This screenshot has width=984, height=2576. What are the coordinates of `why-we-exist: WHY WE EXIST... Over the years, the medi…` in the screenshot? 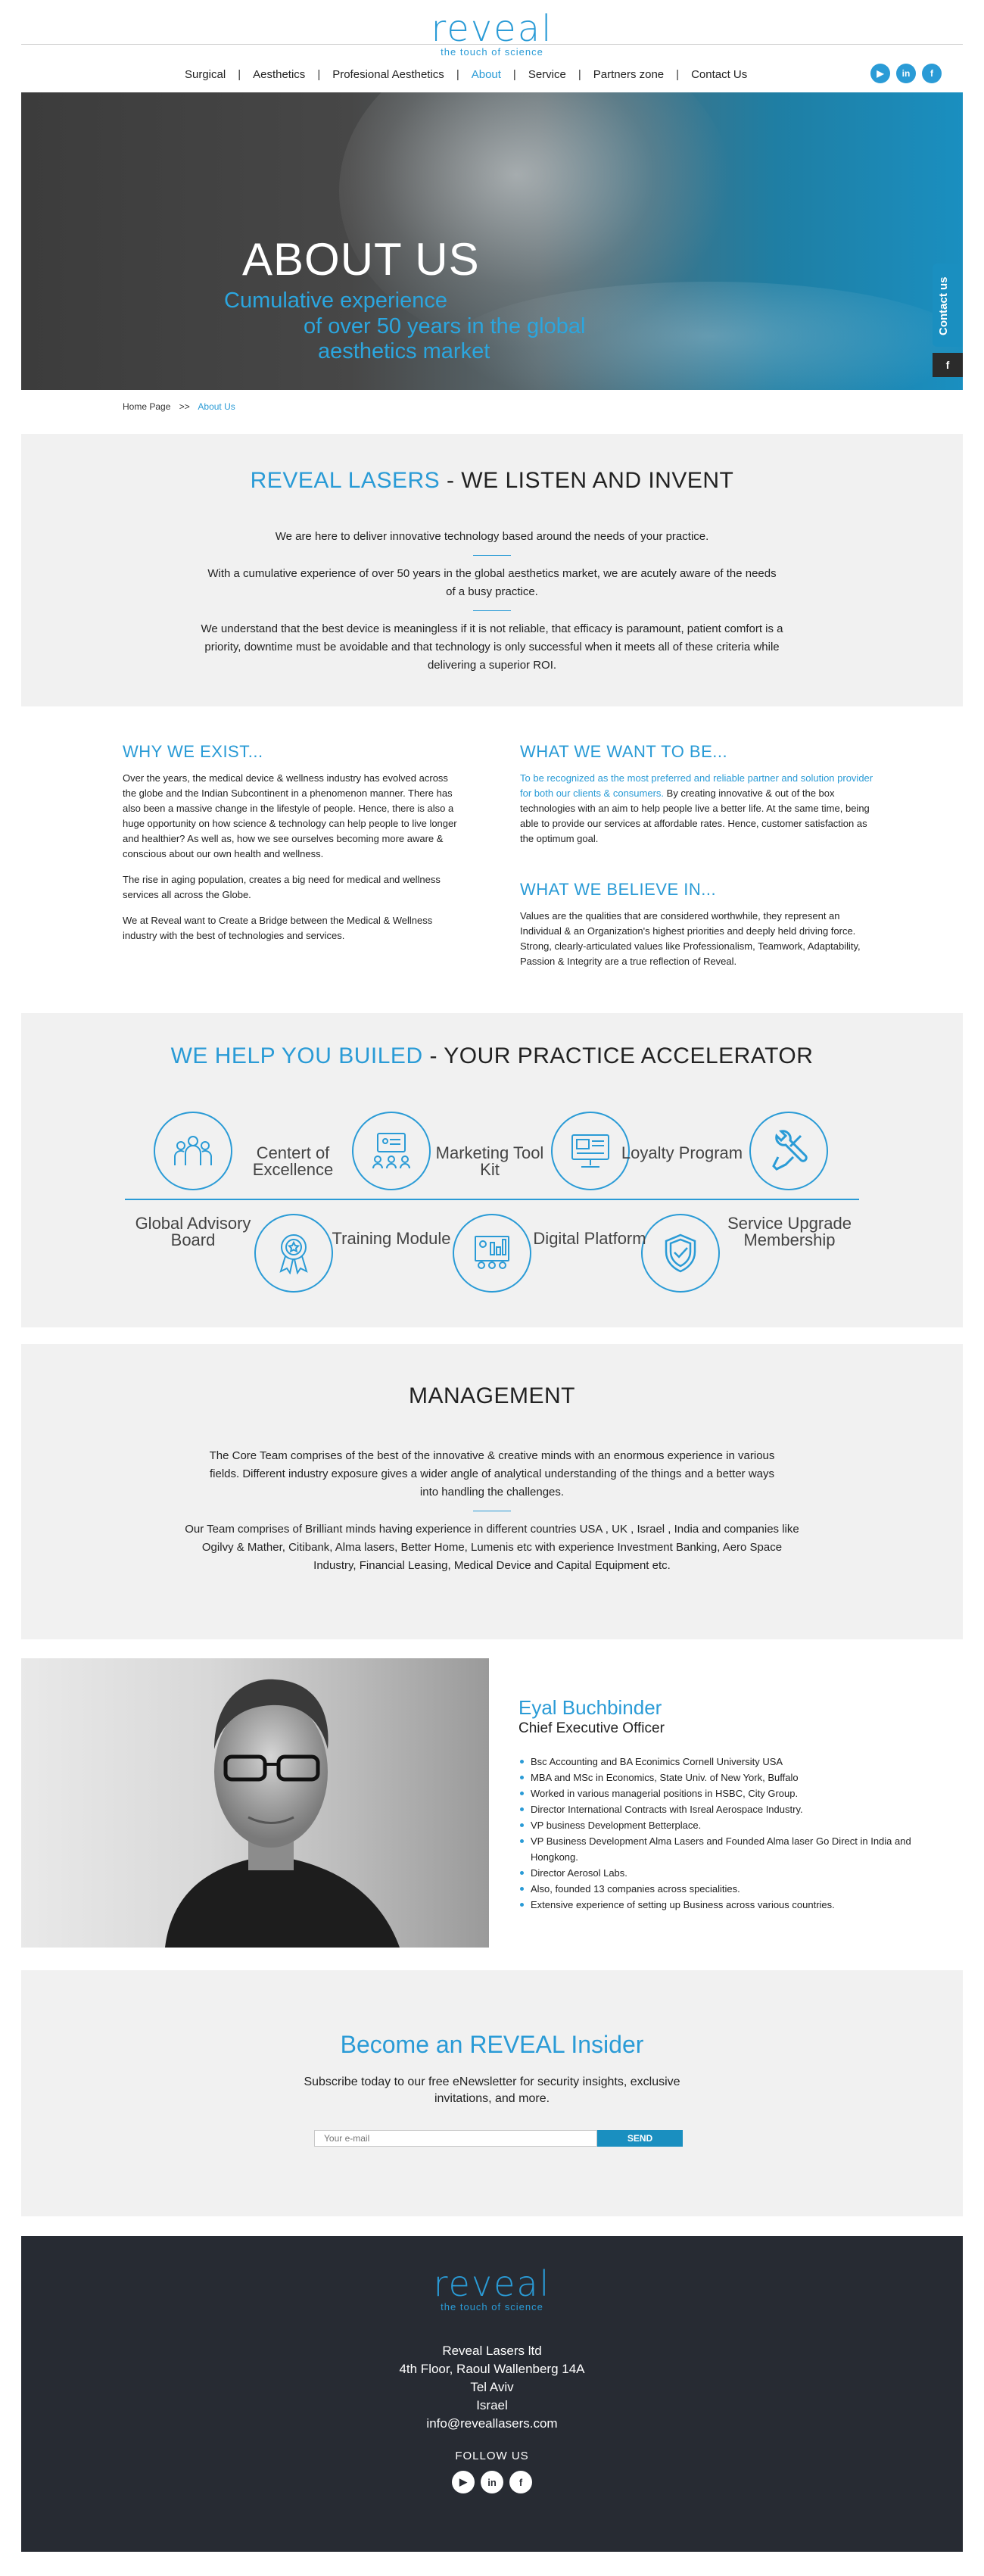 It's located at (293, 848).